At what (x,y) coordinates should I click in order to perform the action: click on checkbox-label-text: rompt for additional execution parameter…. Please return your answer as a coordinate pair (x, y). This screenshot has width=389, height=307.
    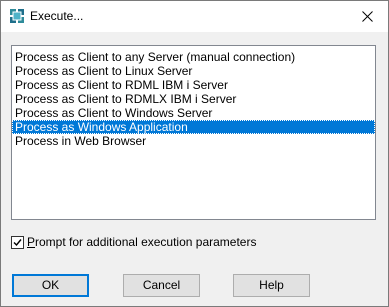
    Looking at the image, I should click on (146, 242).